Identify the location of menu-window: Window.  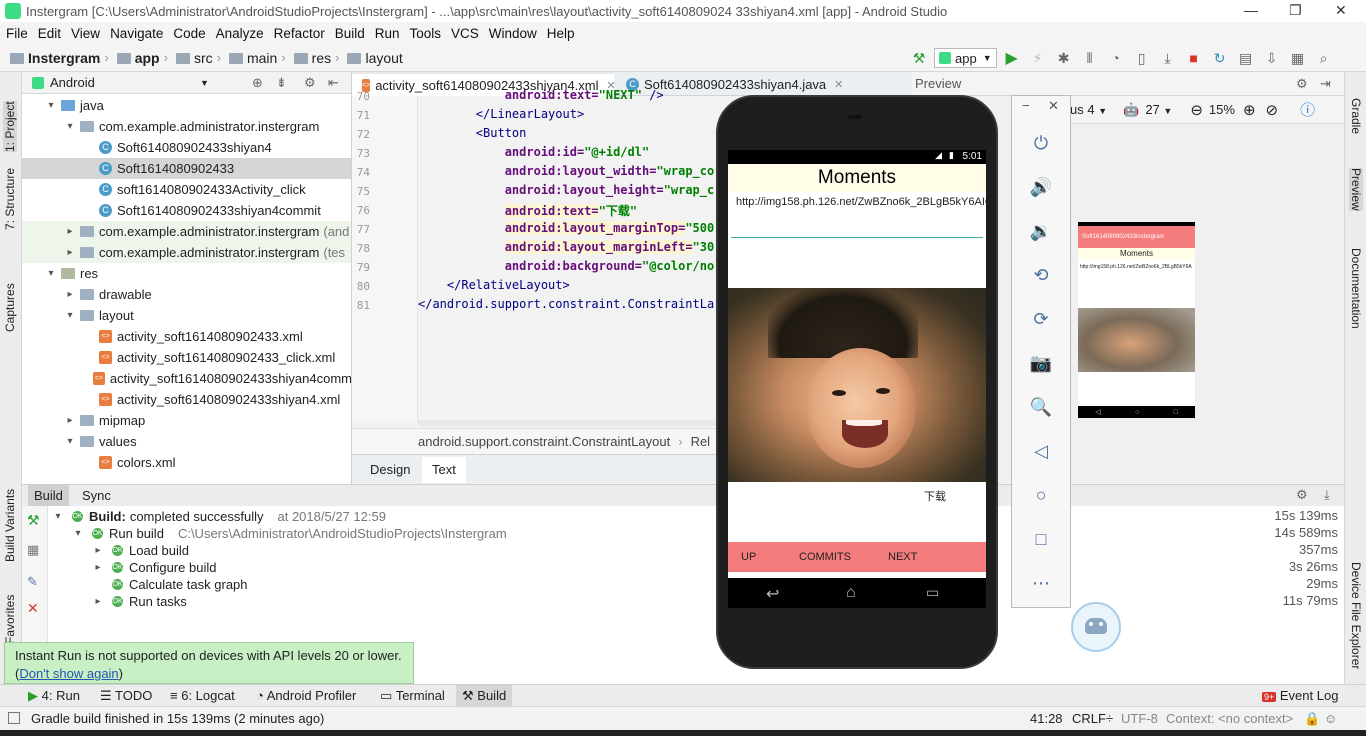
(513, 33).